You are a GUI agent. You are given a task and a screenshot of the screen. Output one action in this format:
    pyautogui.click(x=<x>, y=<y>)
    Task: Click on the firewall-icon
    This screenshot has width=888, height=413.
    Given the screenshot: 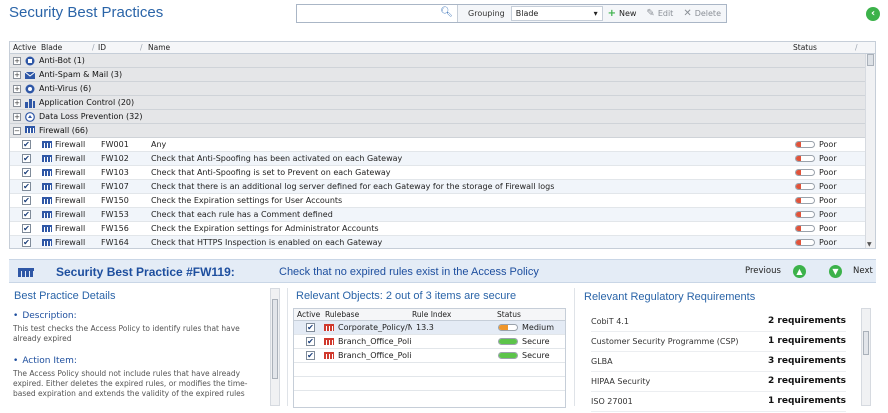 What is the action you would take?
    pyautogui.click(x=47, y=145)
    